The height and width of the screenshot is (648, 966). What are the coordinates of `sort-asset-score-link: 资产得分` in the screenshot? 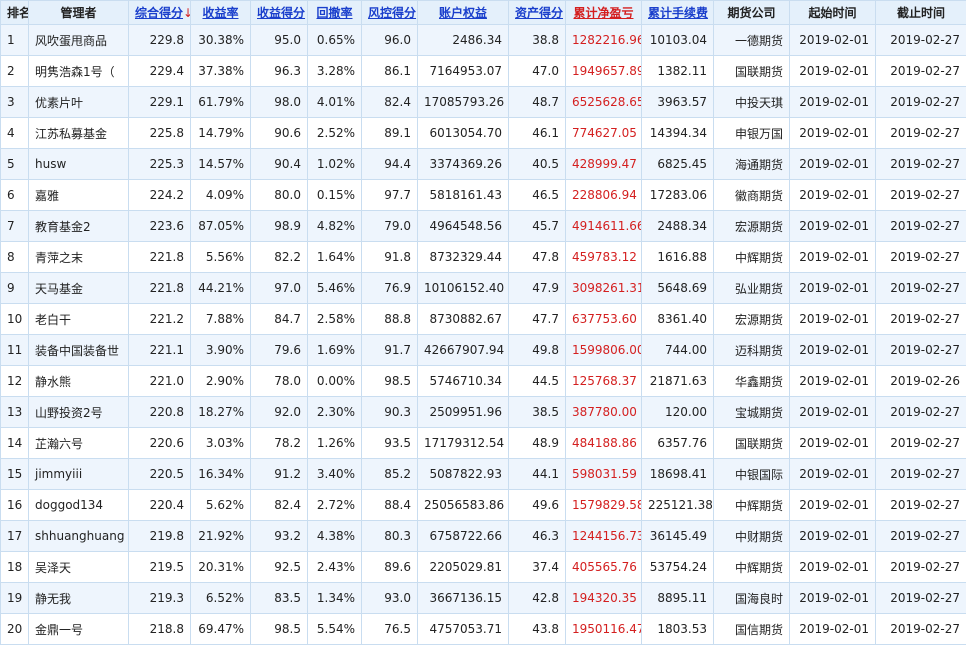 It's located at (539, 13).